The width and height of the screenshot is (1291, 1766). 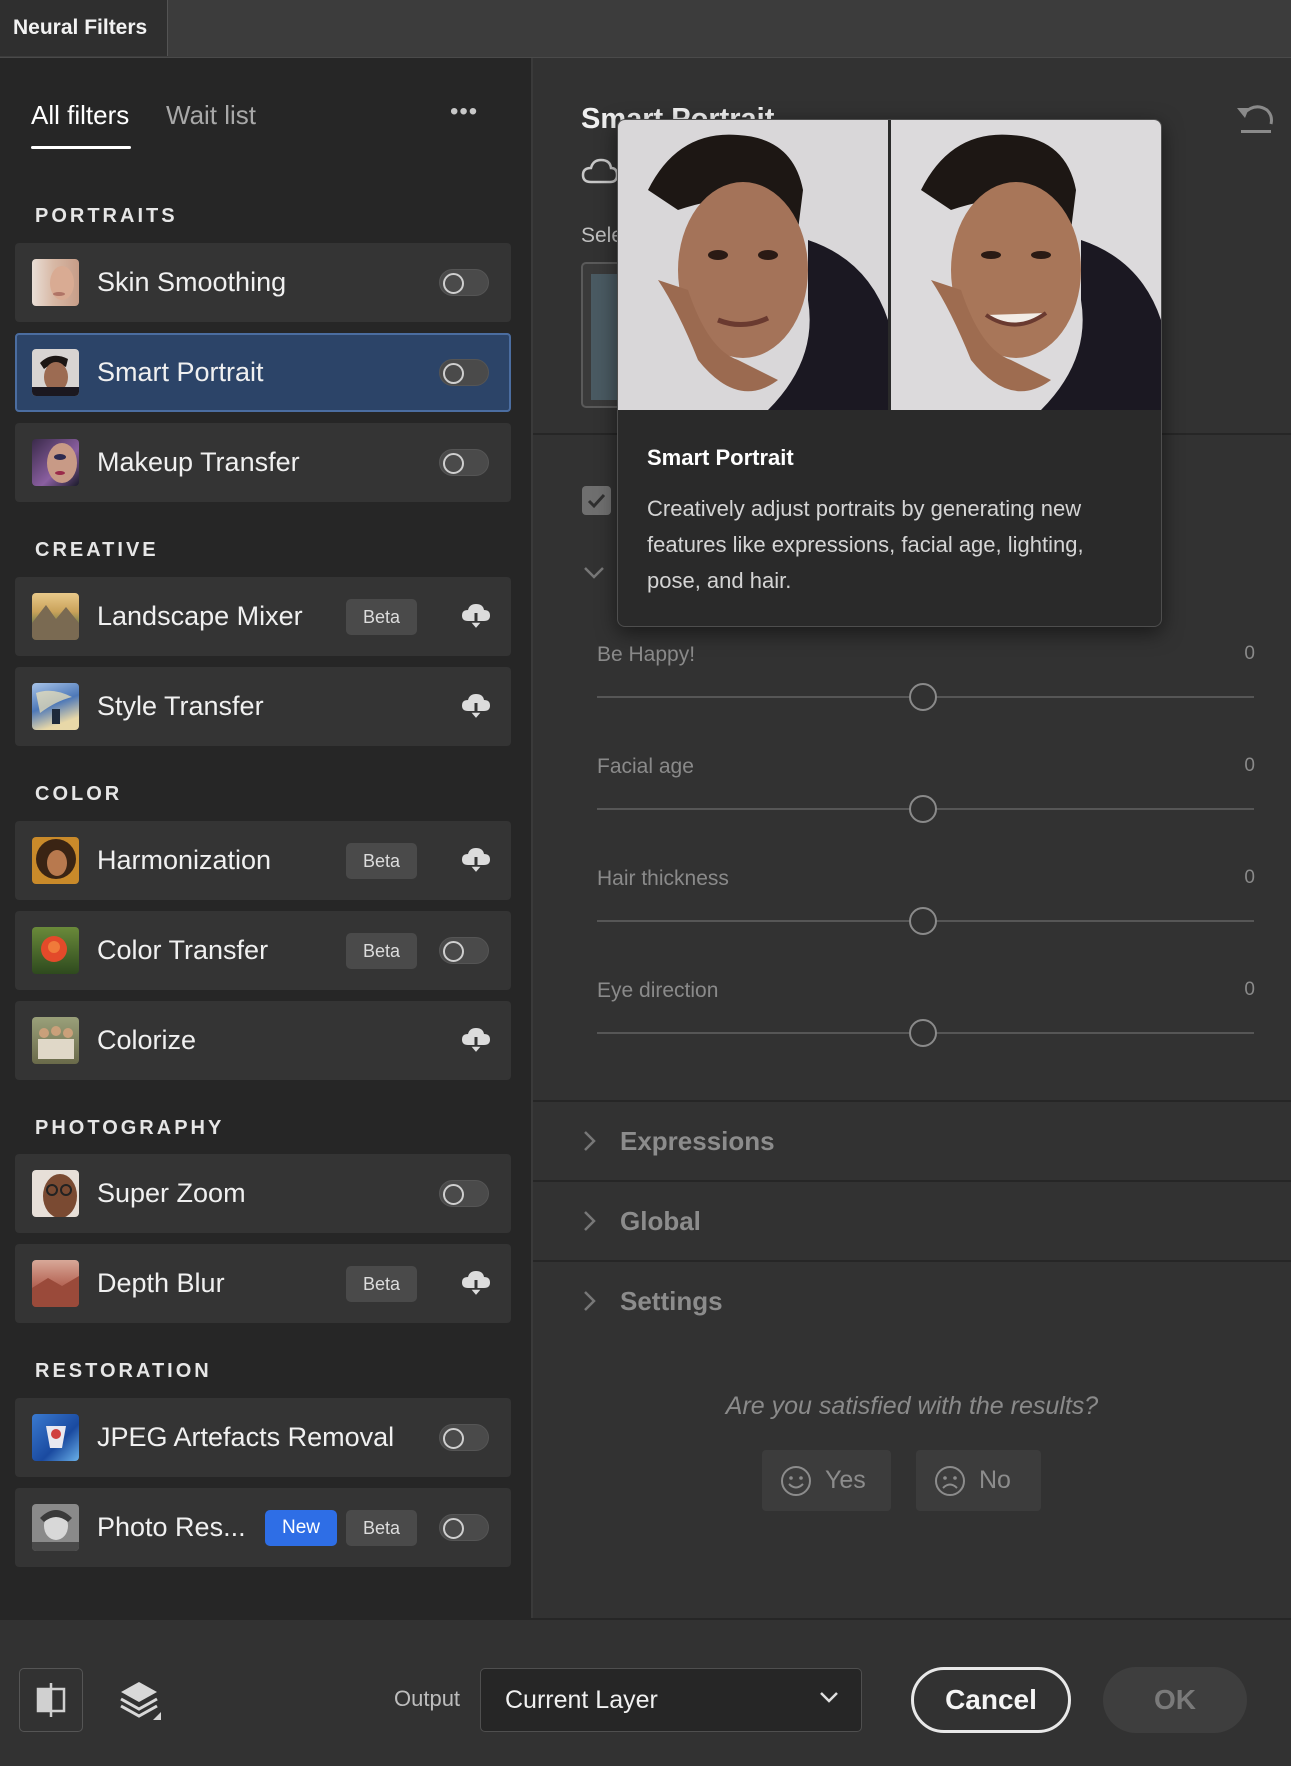 What do you see at coordinates (263, 282) in the screenshot?
I see `filter-skin-smoothing: Skin Smoothing` at bounding box center [263, 282].